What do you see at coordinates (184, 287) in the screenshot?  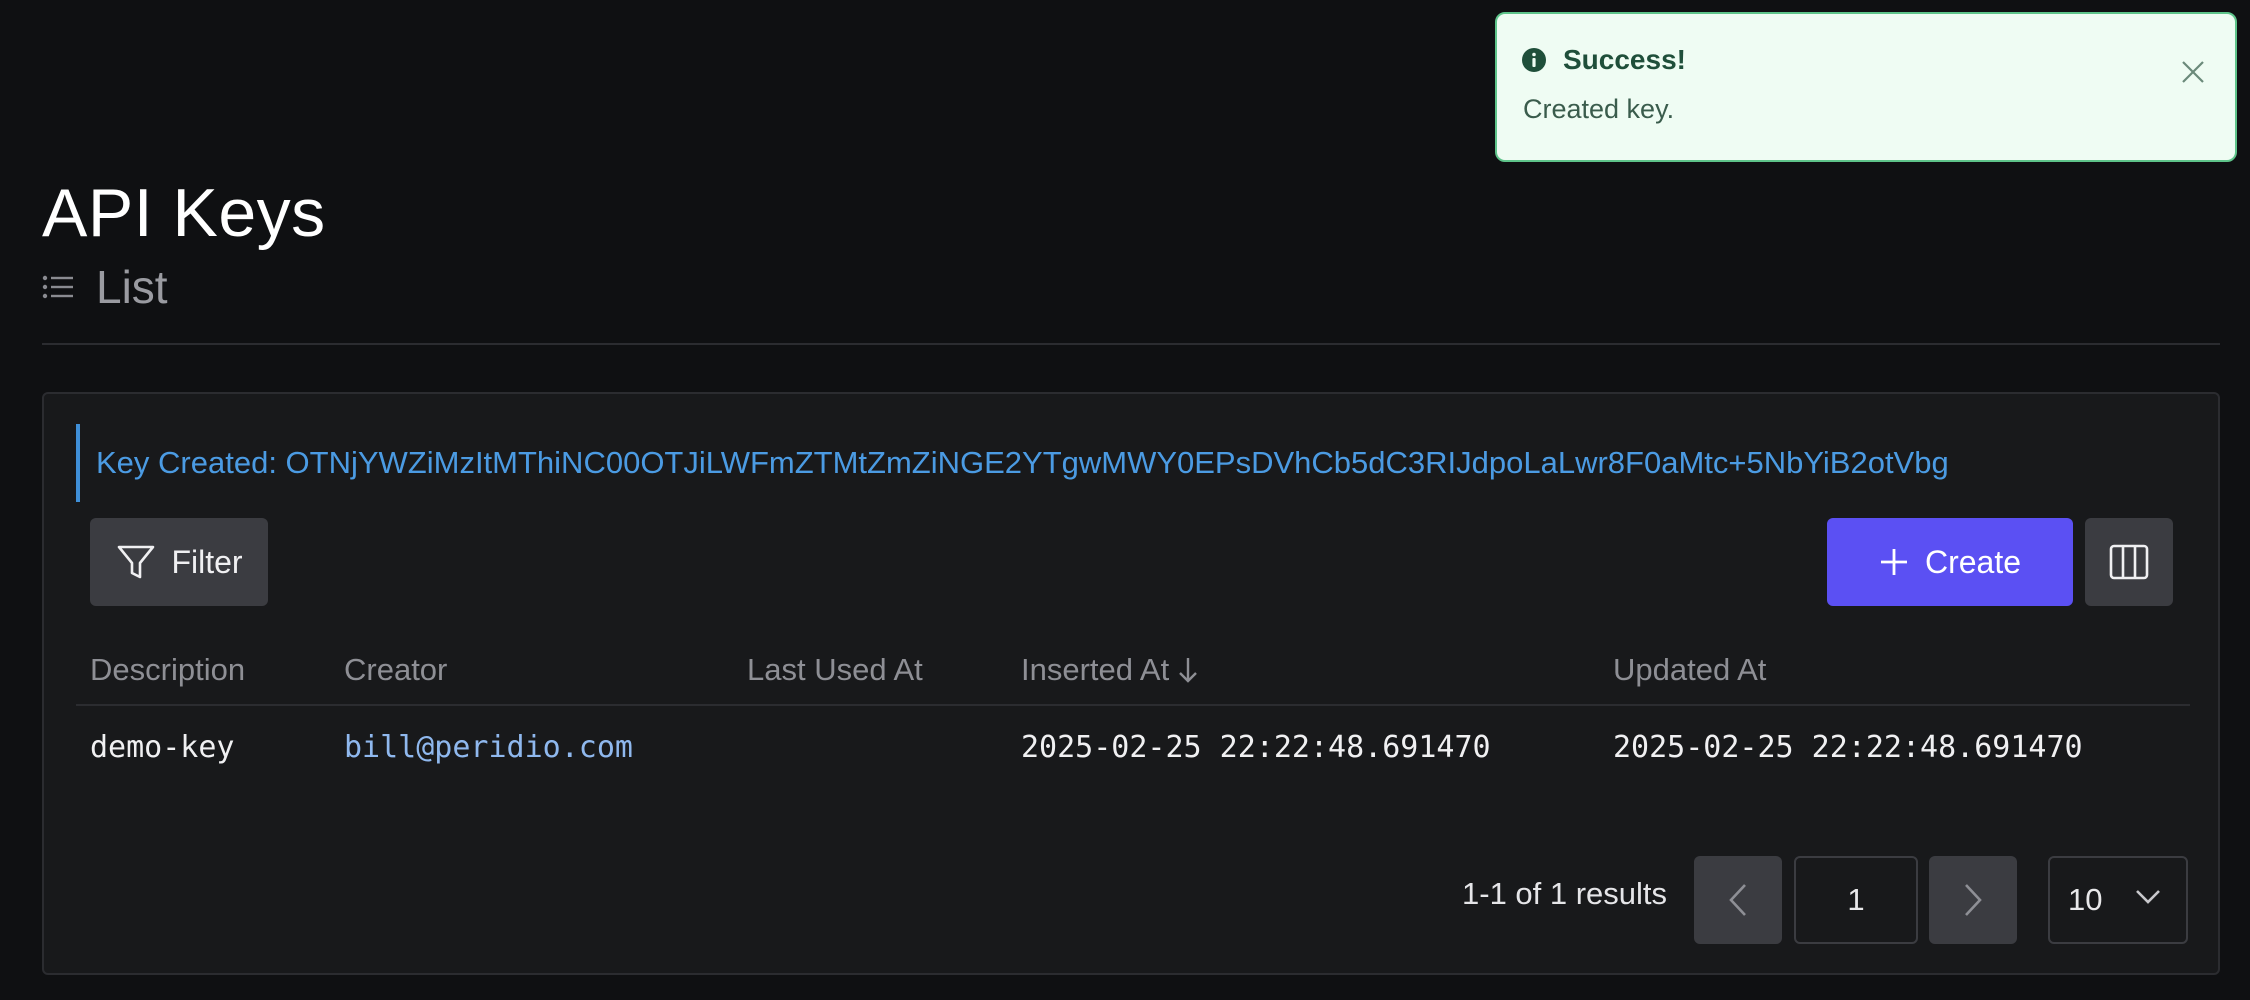 I see `page-subtitle: List` at bounding box center [184, 287].